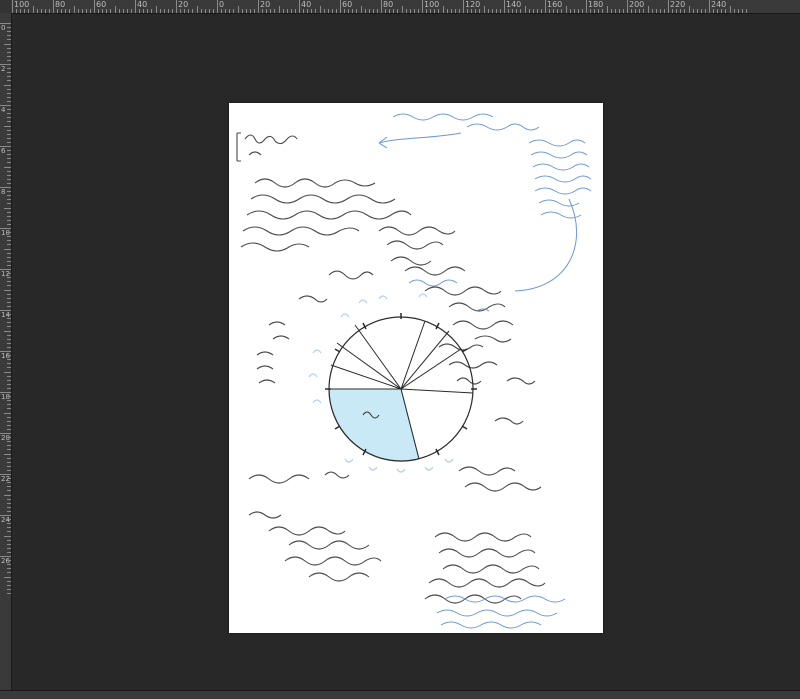 This screenshot has width=800, height=699. Describe the element at coordinates (432, 4) in the screenshot. I see `ruler-label: 100` at that location.